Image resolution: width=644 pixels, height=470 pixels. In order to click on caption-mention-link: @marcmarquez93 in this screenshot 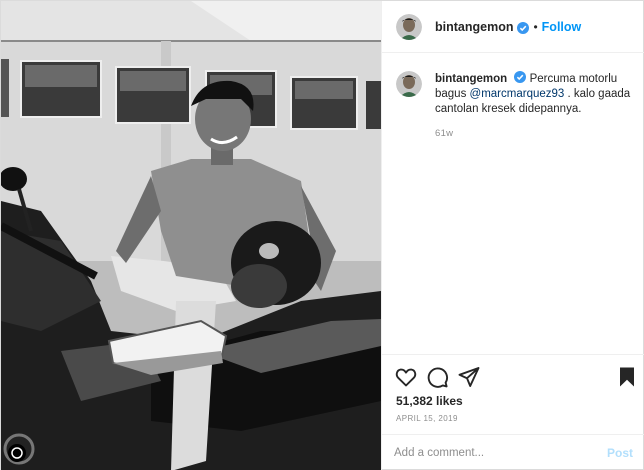, I will do `click(517, 94)`.